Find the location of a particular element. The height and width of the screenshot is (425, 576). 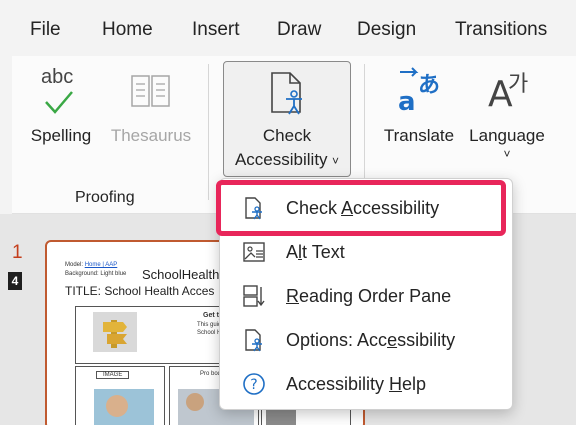

check-accessibility-label-line1: Check is located at coordinates (287, 135).